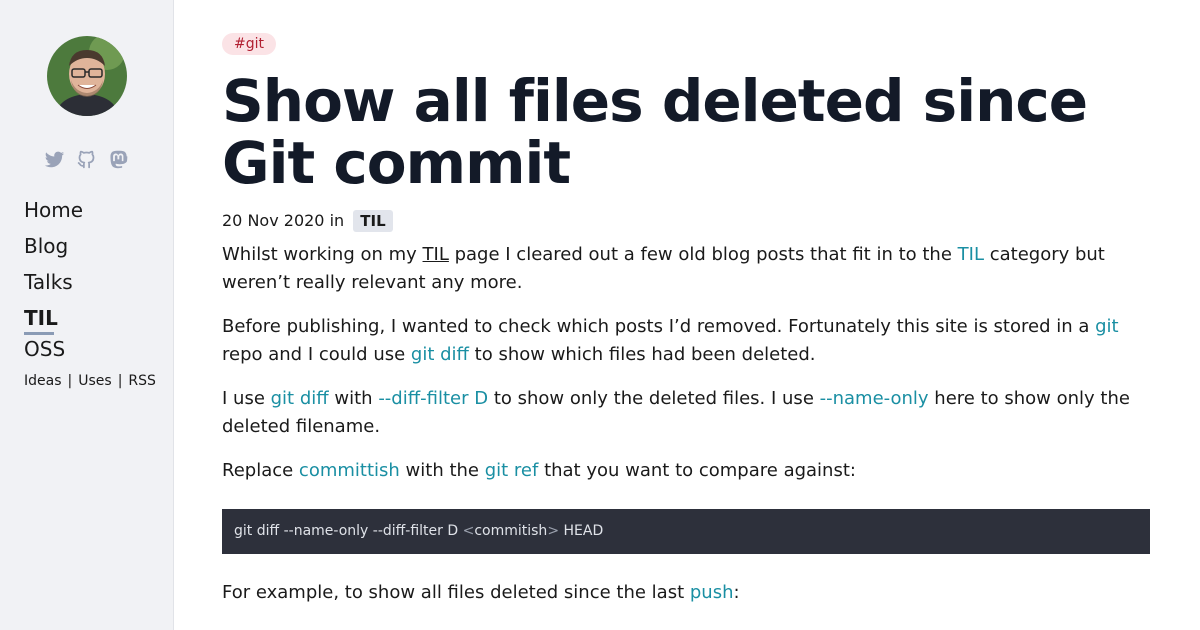  I want to click on text: I use, so click(246, 398).